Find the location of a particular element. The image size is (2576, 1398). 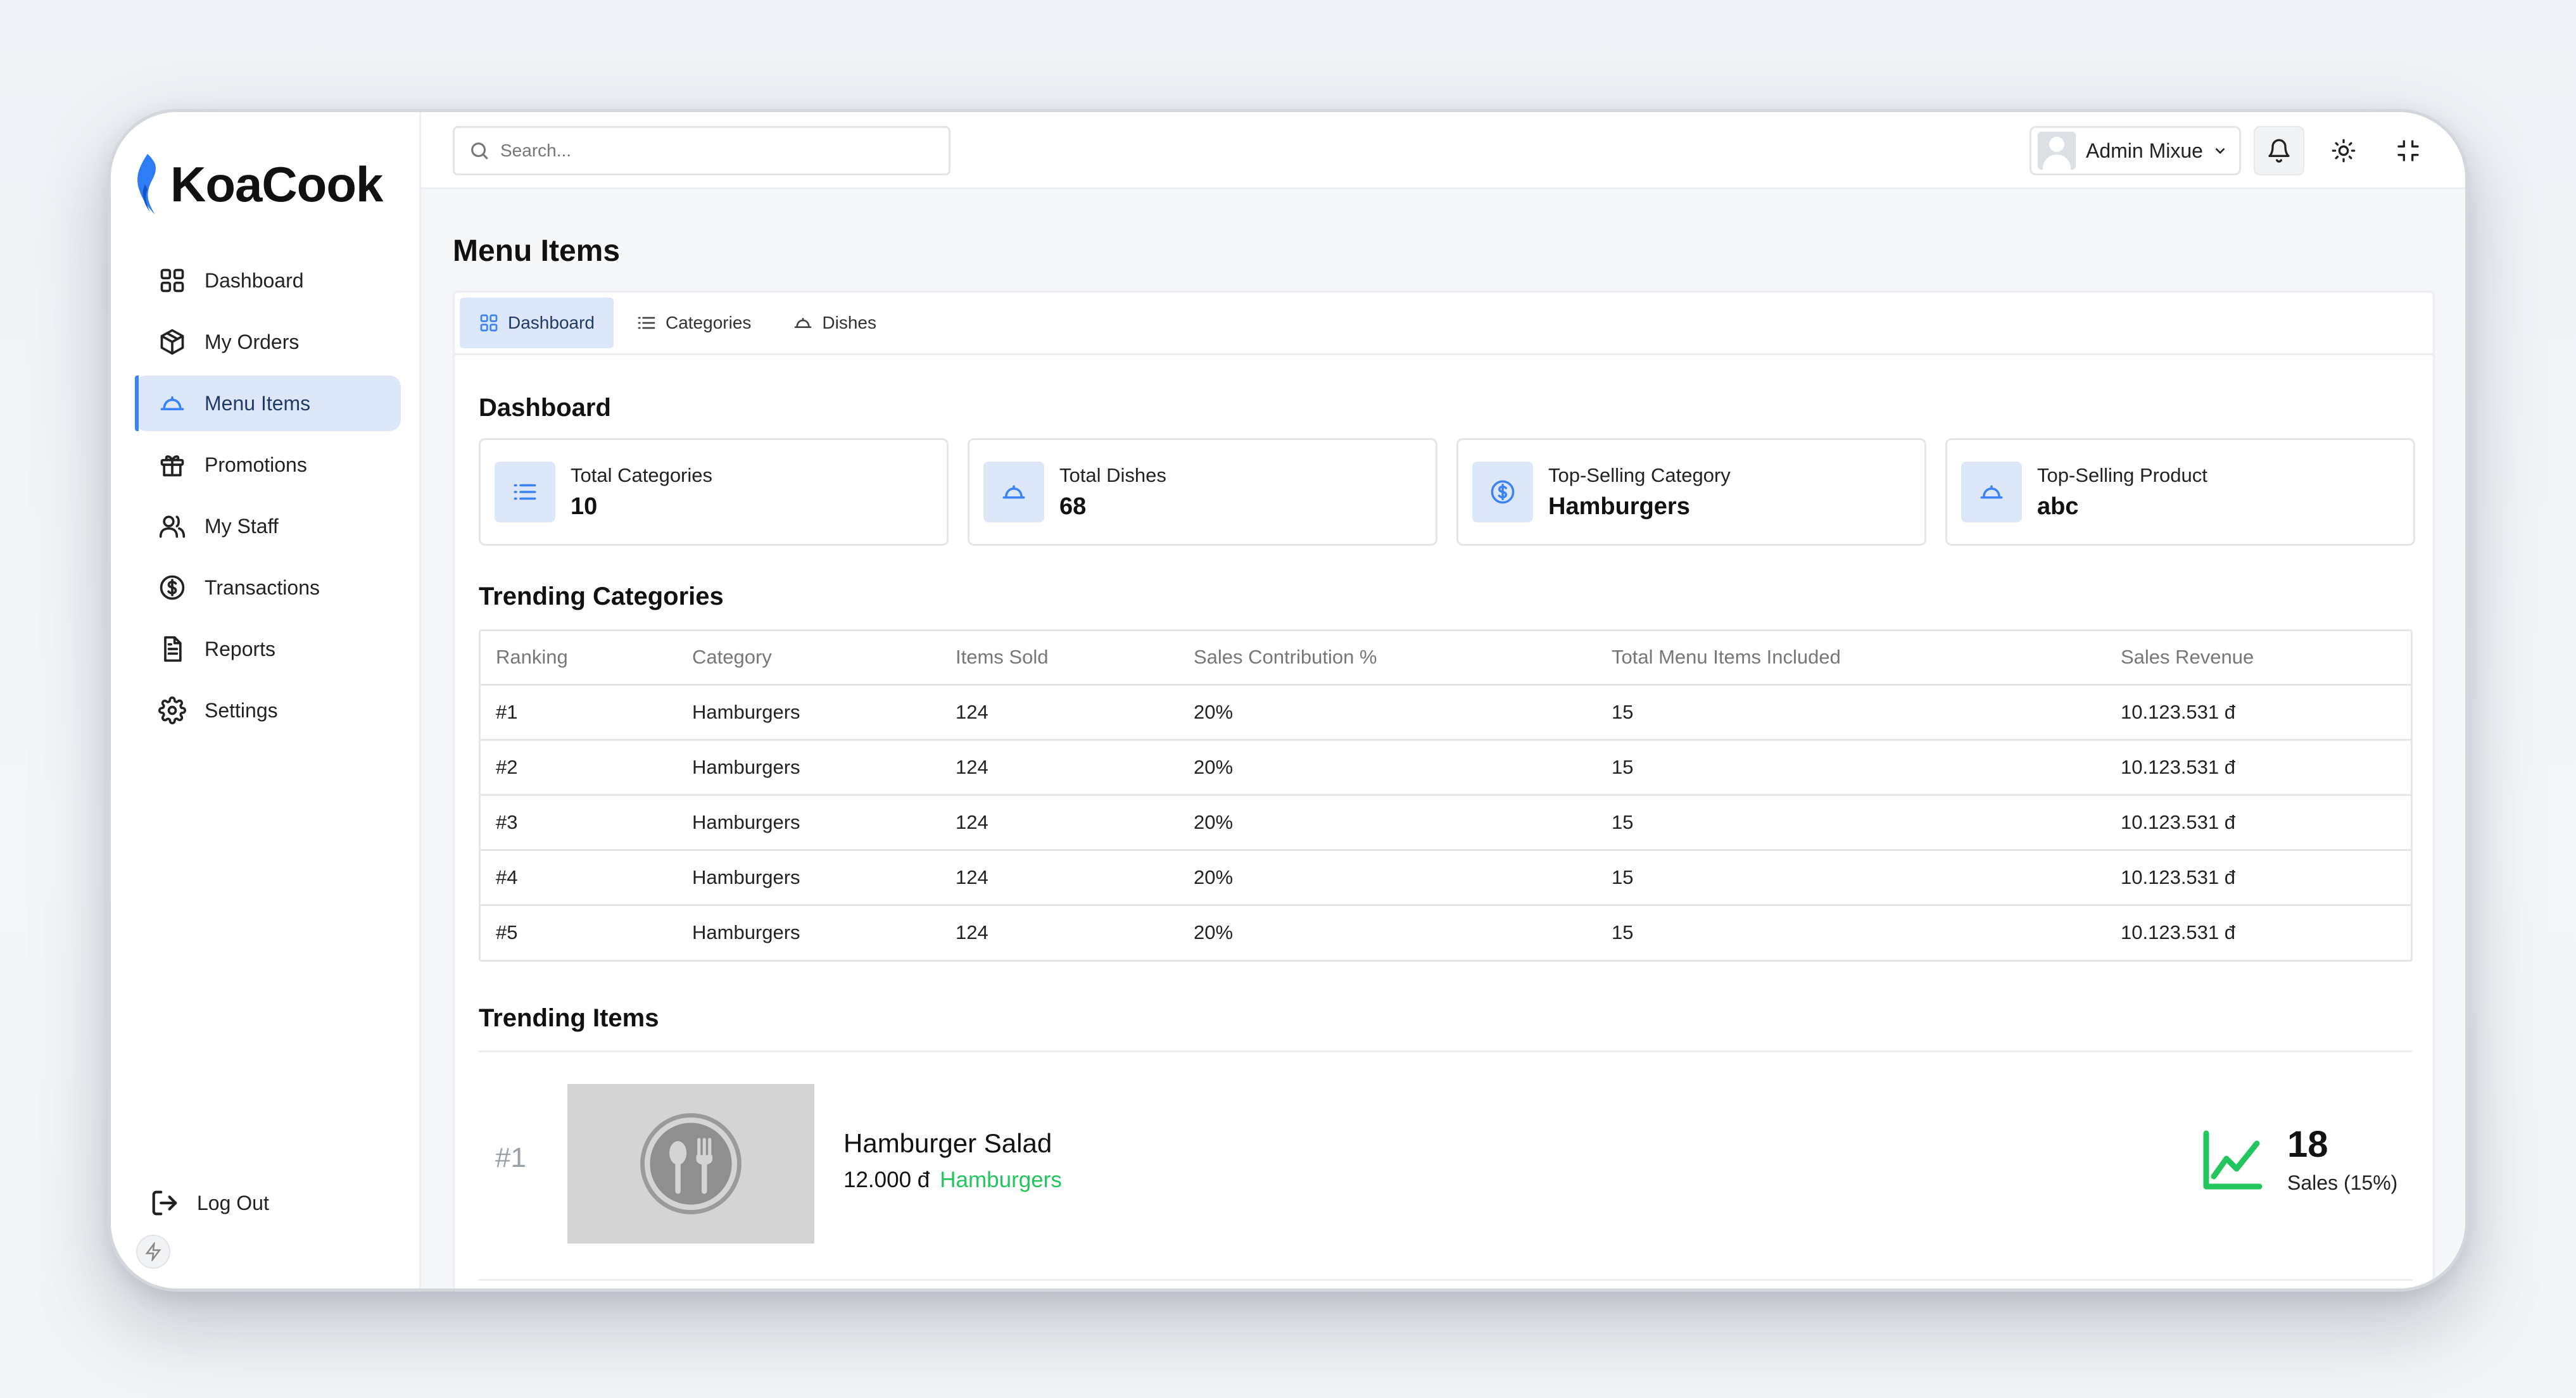

theme-toggle-button is located at coordinates (2343, 150).